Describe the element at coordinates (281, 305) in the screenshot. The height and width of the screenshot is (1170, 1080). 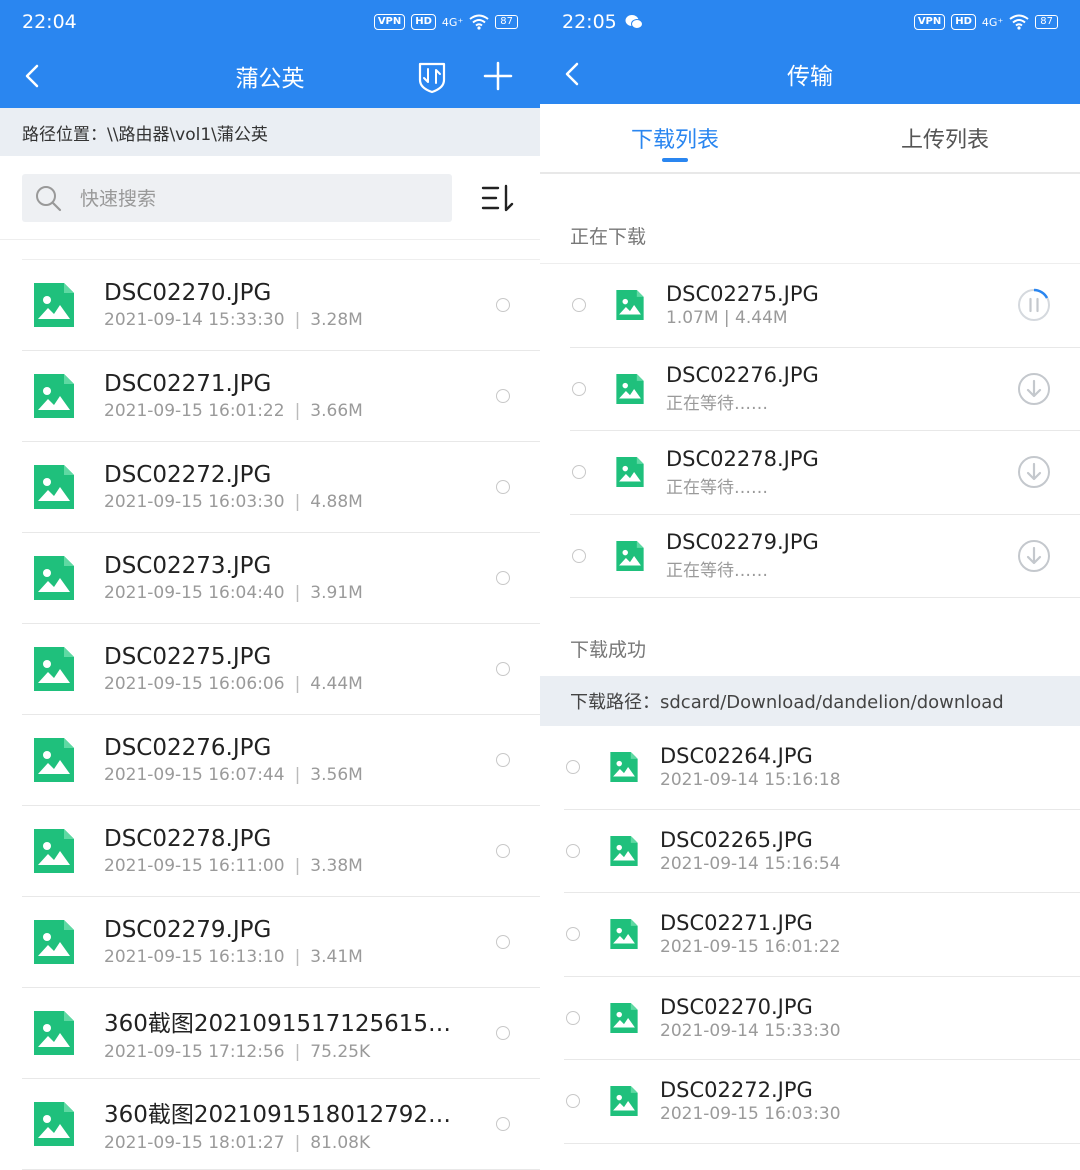
I see `file-row: DSC02270.JPG 2021-09-14 15:33:30 | 3.28M` at that location.